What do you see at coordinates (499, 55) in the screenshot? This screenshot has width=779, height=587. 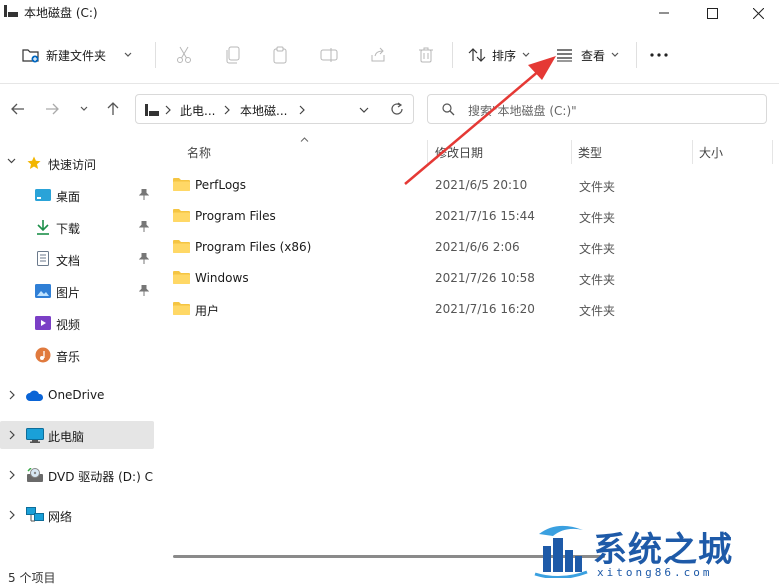 I see `sort-button: 排序` at bounding box center [499, 55].